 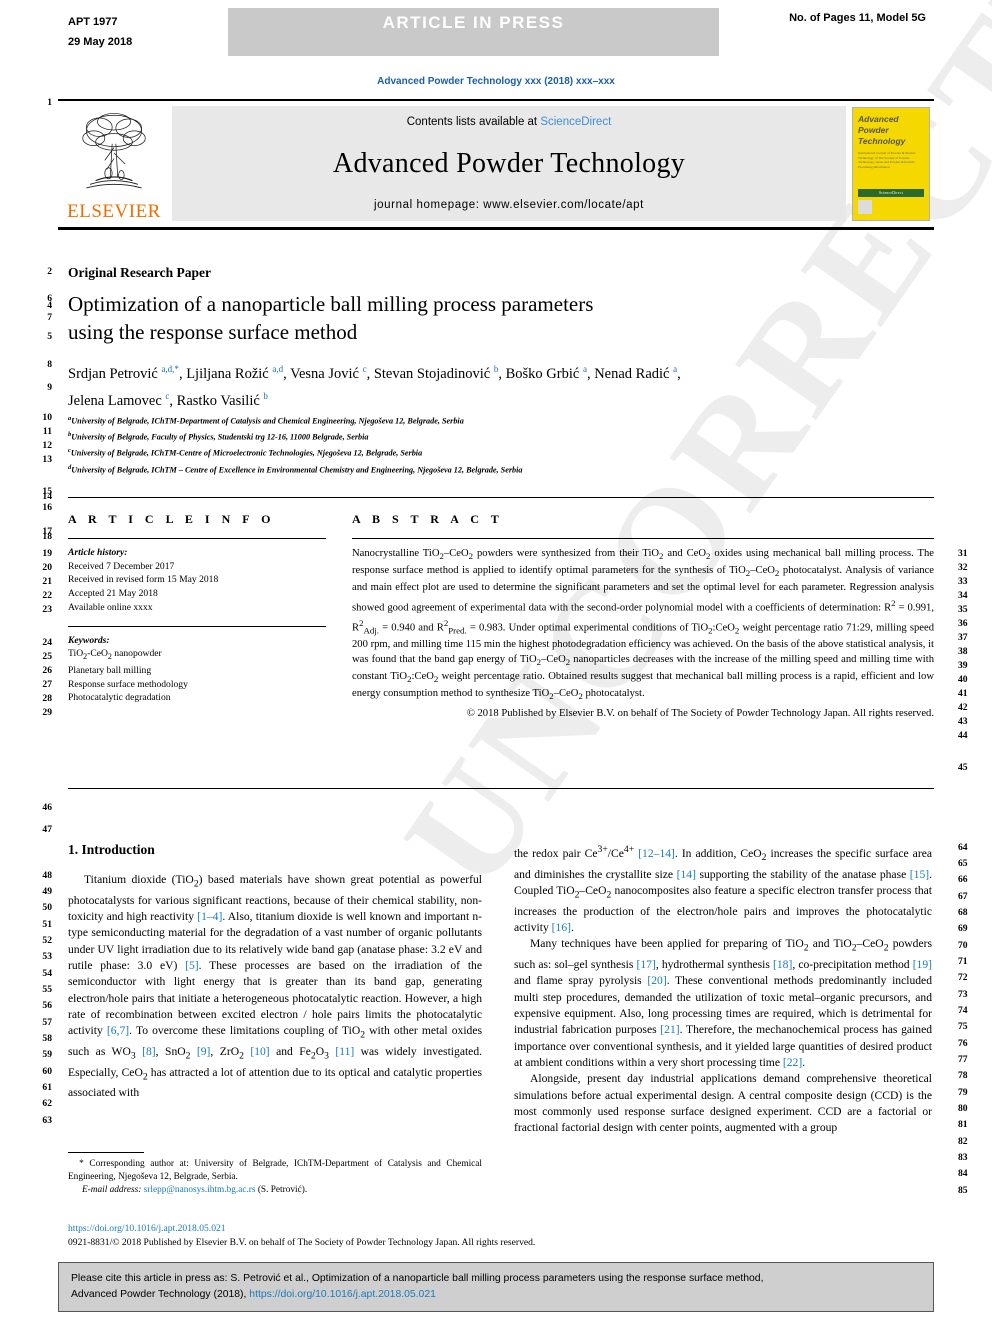 What do you see at coordinates (963, 1010) in the screenshot?
I see `line-number: 74` at bounding box center [963, 1010].